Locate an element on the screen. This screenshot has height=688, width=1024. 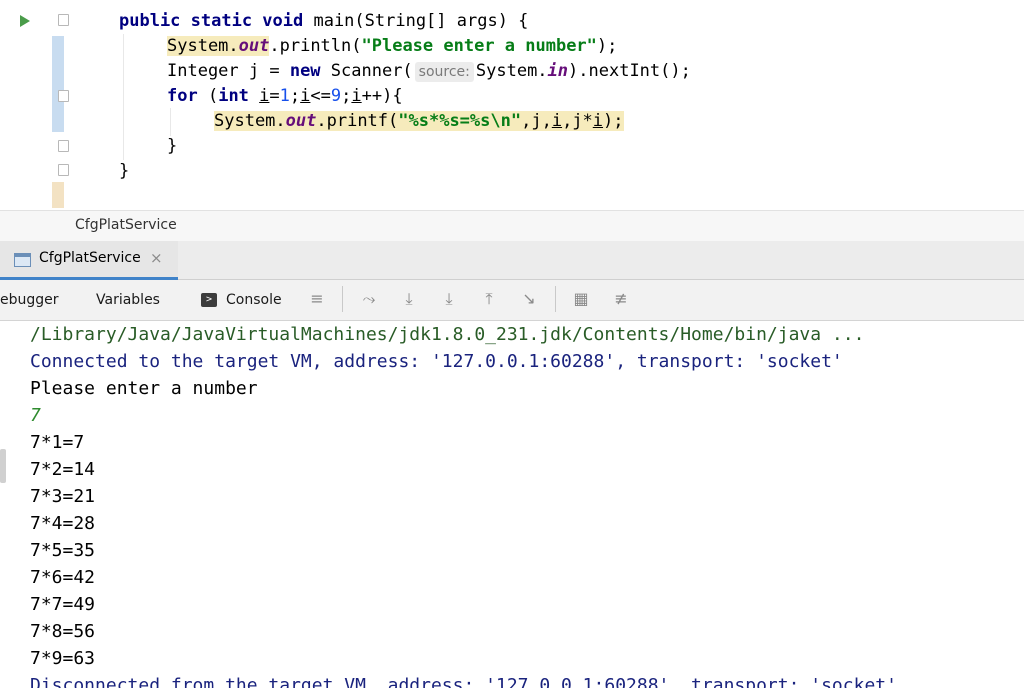
console-line: 7*1=7 is located at coordinates (57, 442).